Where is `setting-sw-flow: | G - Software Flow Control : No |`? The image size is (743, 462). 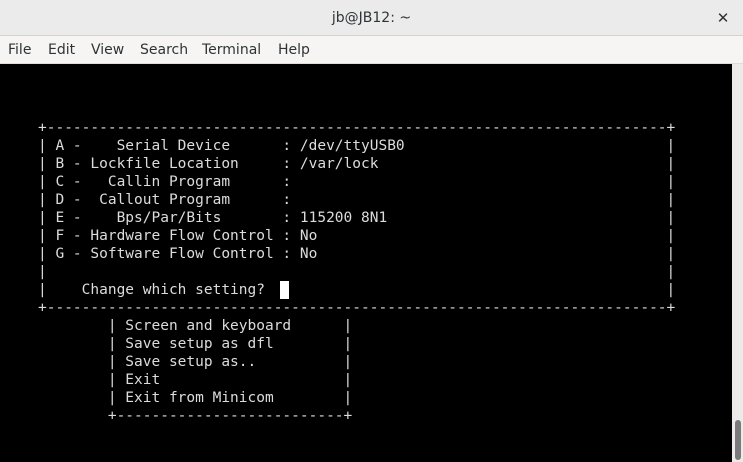 setting-sw-flow: | G - Software Flow Control : No | is located at coordinates (357, 254).